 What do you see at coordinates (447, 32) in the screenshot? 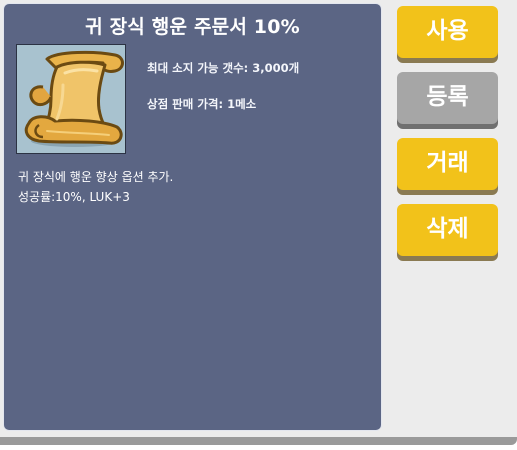
I see `use-button: 사용` at bounding box center [447, 32].